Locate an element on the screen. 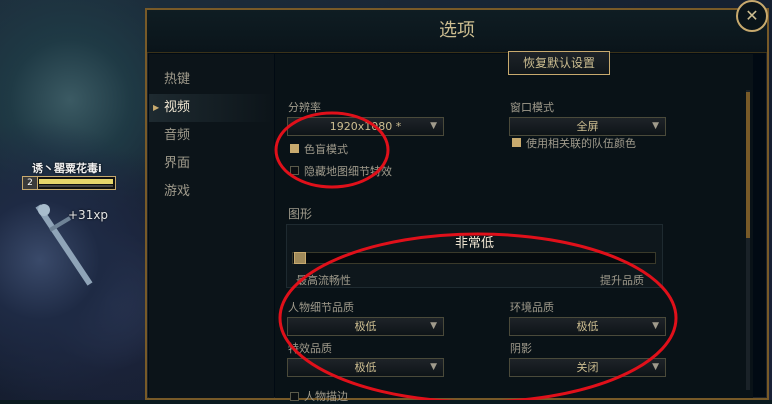 The width and height of the screenshot is (772, 404). effects-quality-dropdown: 极低 ▼ is located at coordinates (365, 367).